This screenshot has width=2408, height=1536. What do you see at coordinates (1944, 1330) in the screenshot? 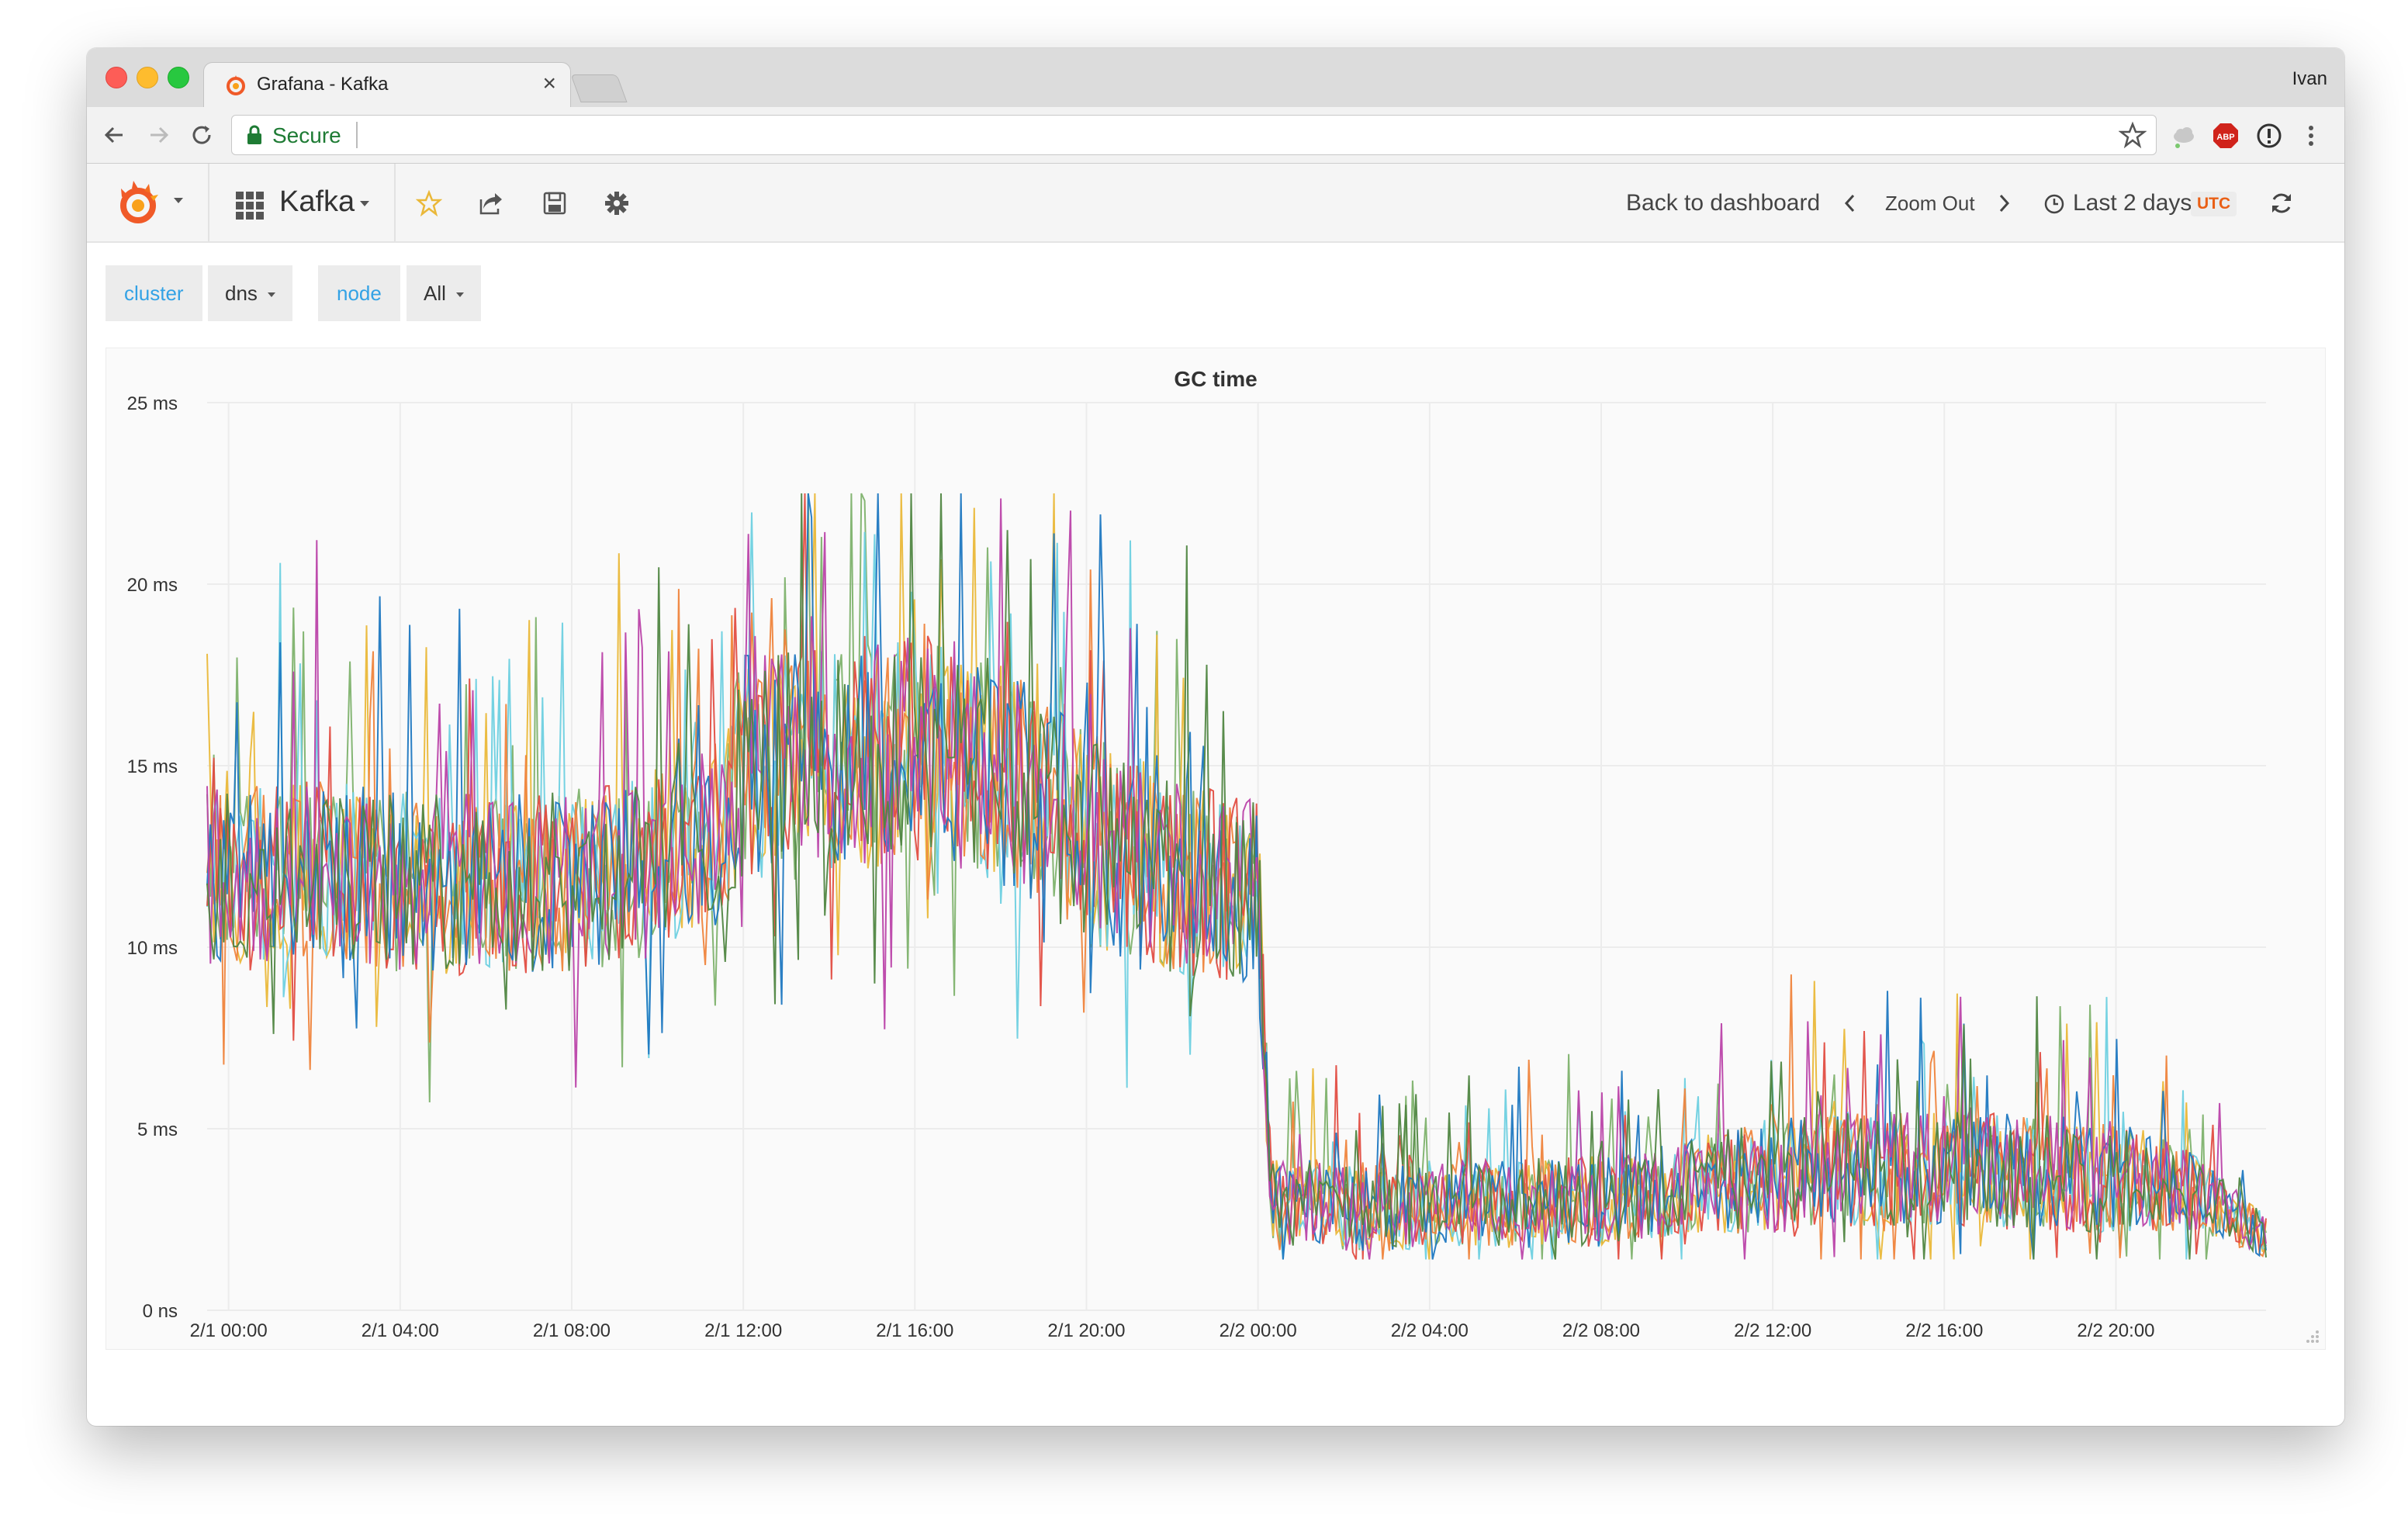
I see `x-tick-label: 2/2 16:00` at bounding box center [1944, 1330].